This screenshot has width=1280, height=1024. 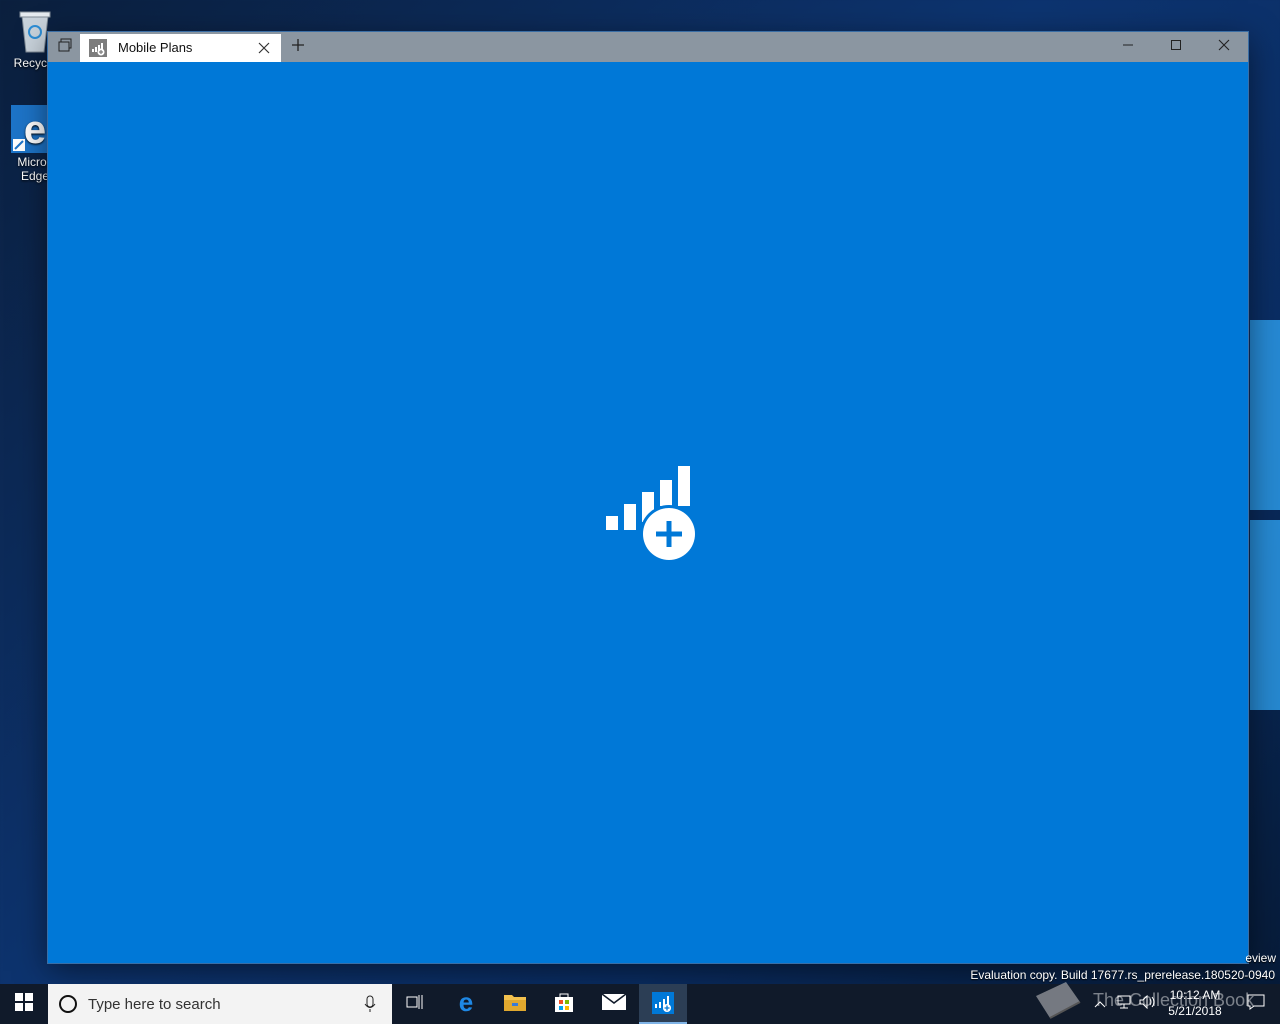 I want to click on maximize-button, so click(x=1176, y=47).